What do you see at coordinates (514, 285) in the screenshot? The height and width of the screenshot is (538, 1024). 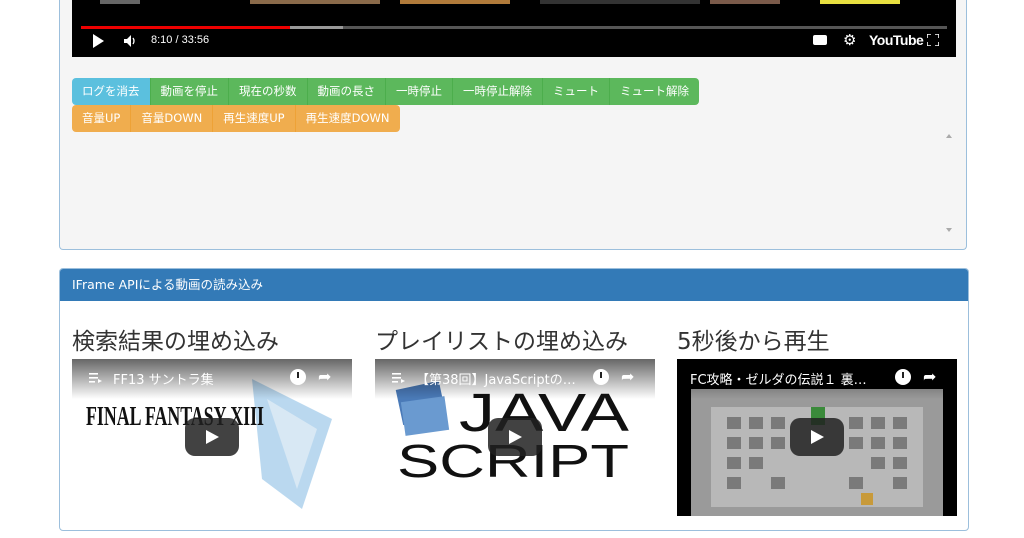 I see `panel-heading: IFrame APIによる動画の読み込み` at bounding box center [514, 285].